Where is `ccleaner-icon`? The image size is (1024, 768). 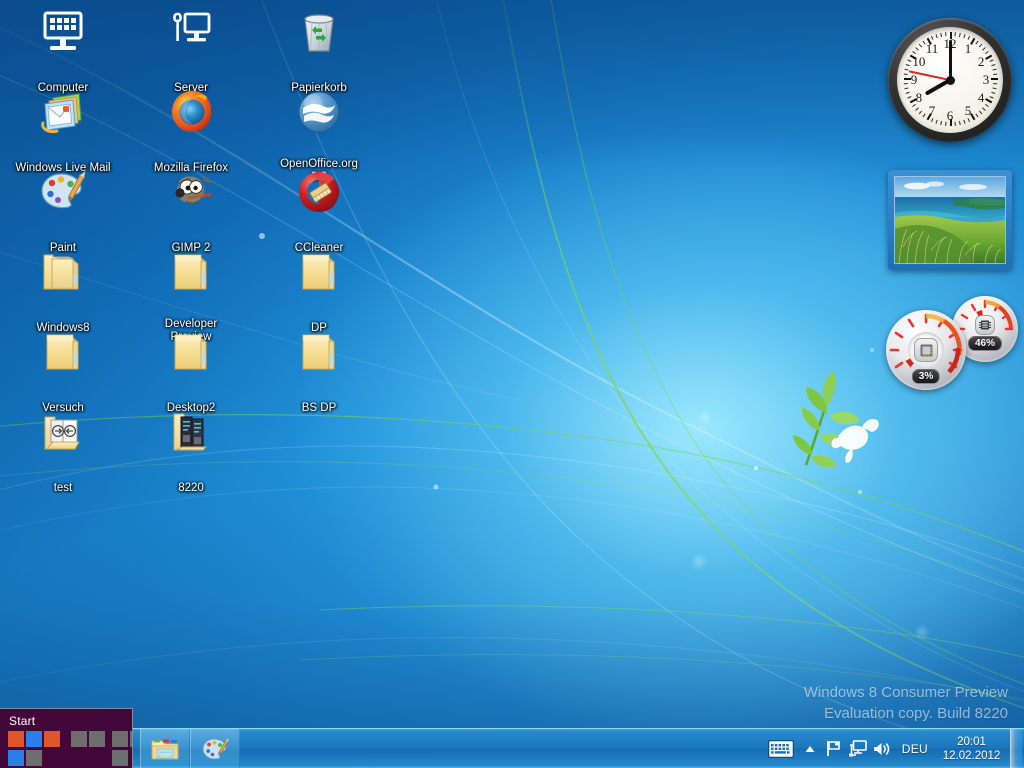 ccleaner-icon is located at coordinates (319, 192).